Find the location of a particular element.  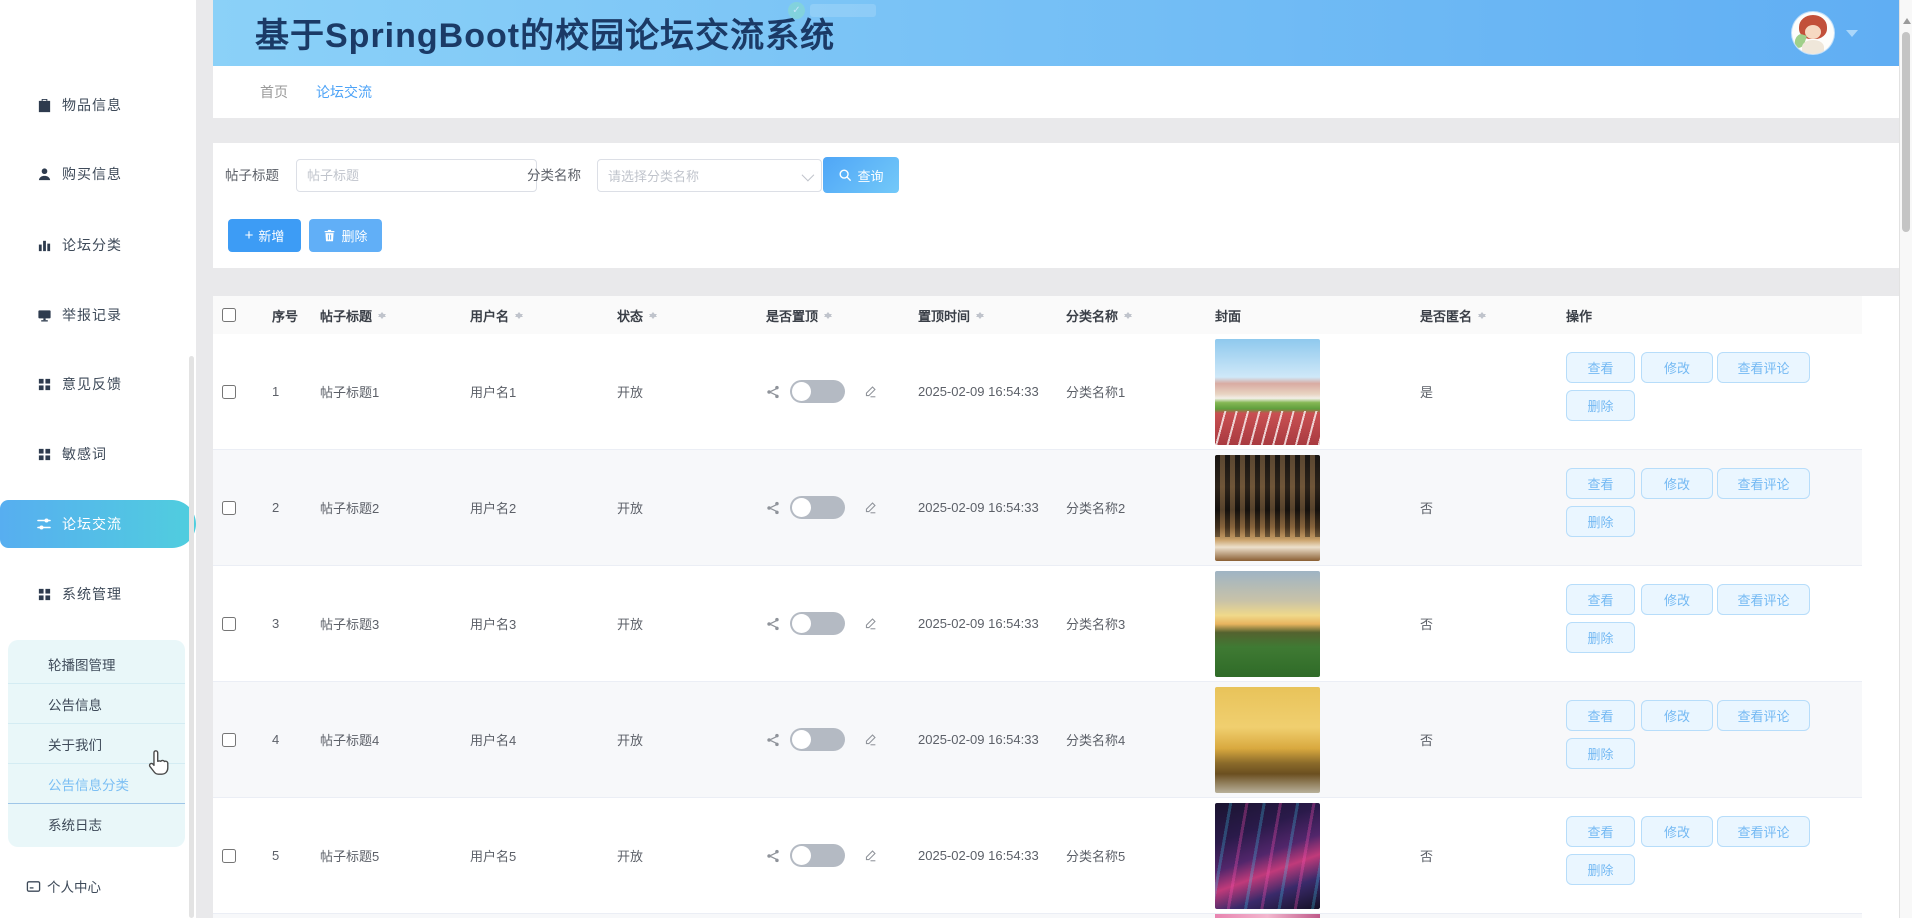

col-username: 用户名 is located at coordinates (497, 315).